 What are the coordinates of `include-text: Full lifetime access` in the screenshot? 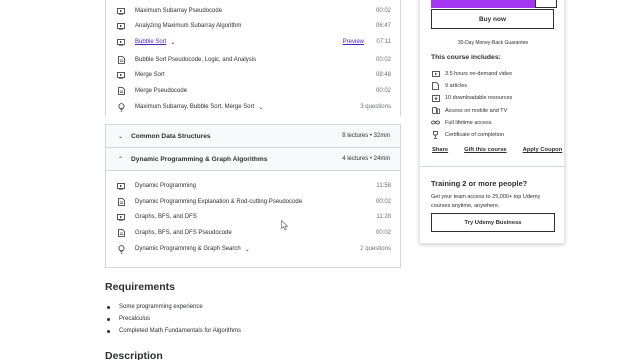 It's located at (468, 122).